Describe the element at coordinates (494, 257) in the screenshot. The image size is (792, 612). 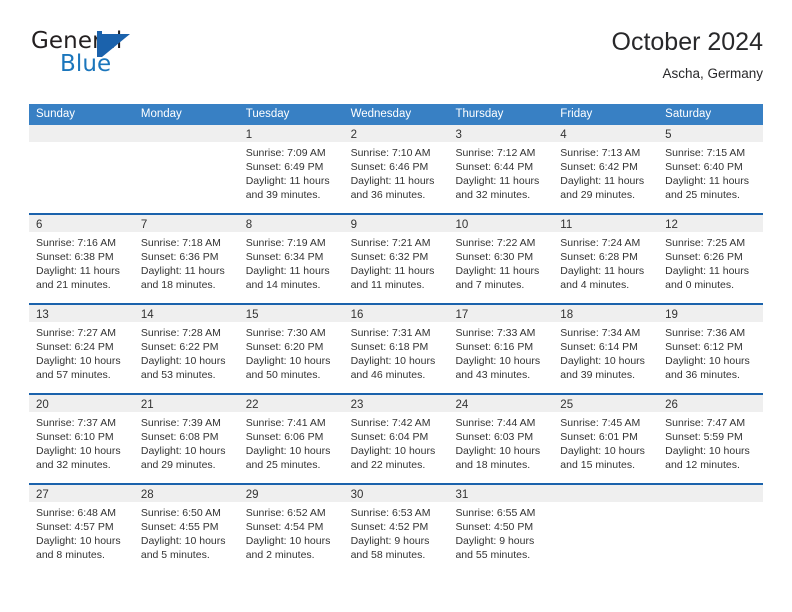
I see `sunset-text: Sunset: 6:30 PM` at that location.